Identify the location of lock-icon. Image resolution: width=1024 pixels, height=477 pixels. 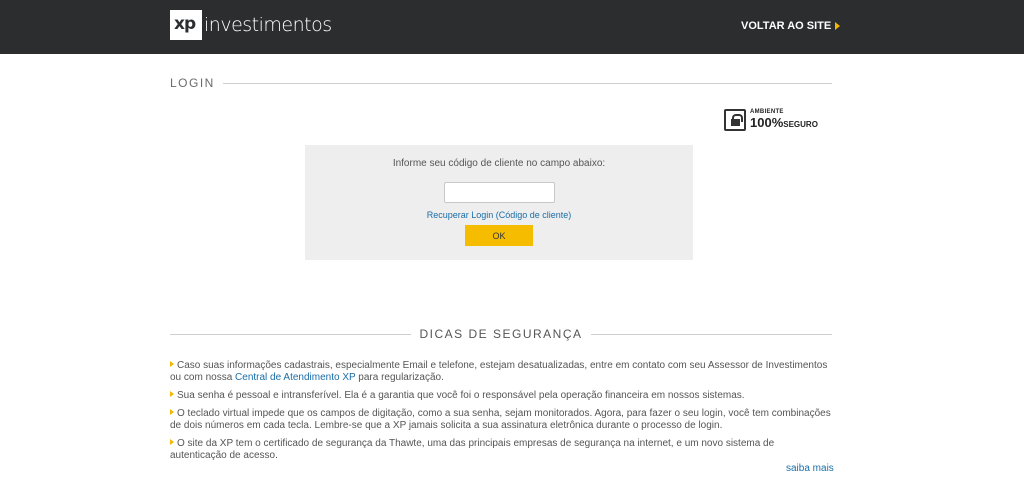
(735, 120).